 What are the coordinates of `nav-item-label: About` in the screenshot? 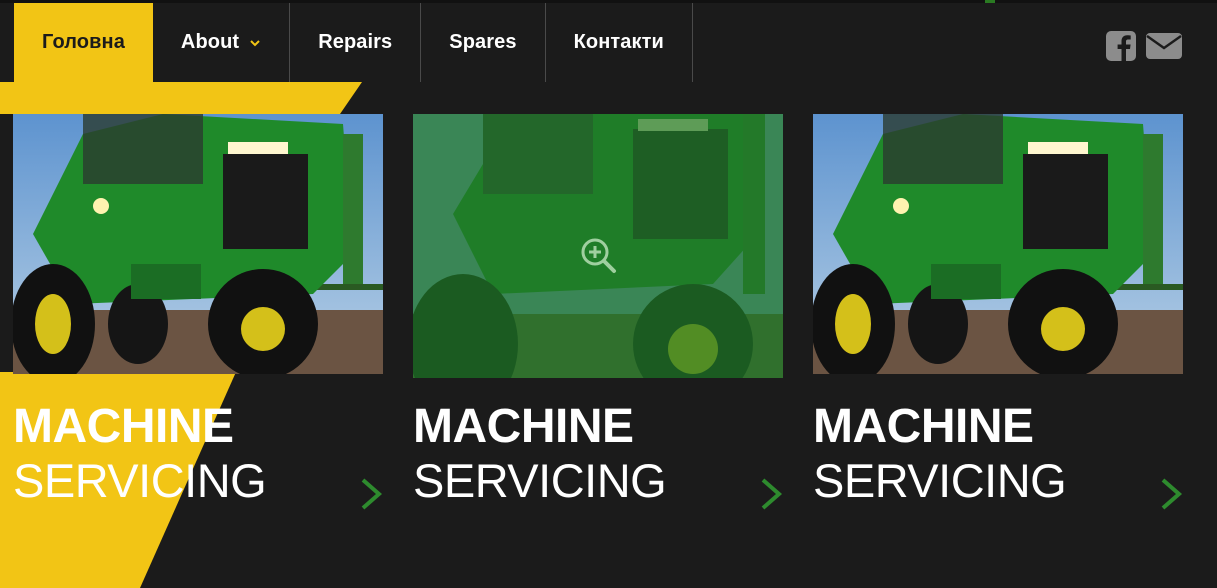 It's located at (210, 42).